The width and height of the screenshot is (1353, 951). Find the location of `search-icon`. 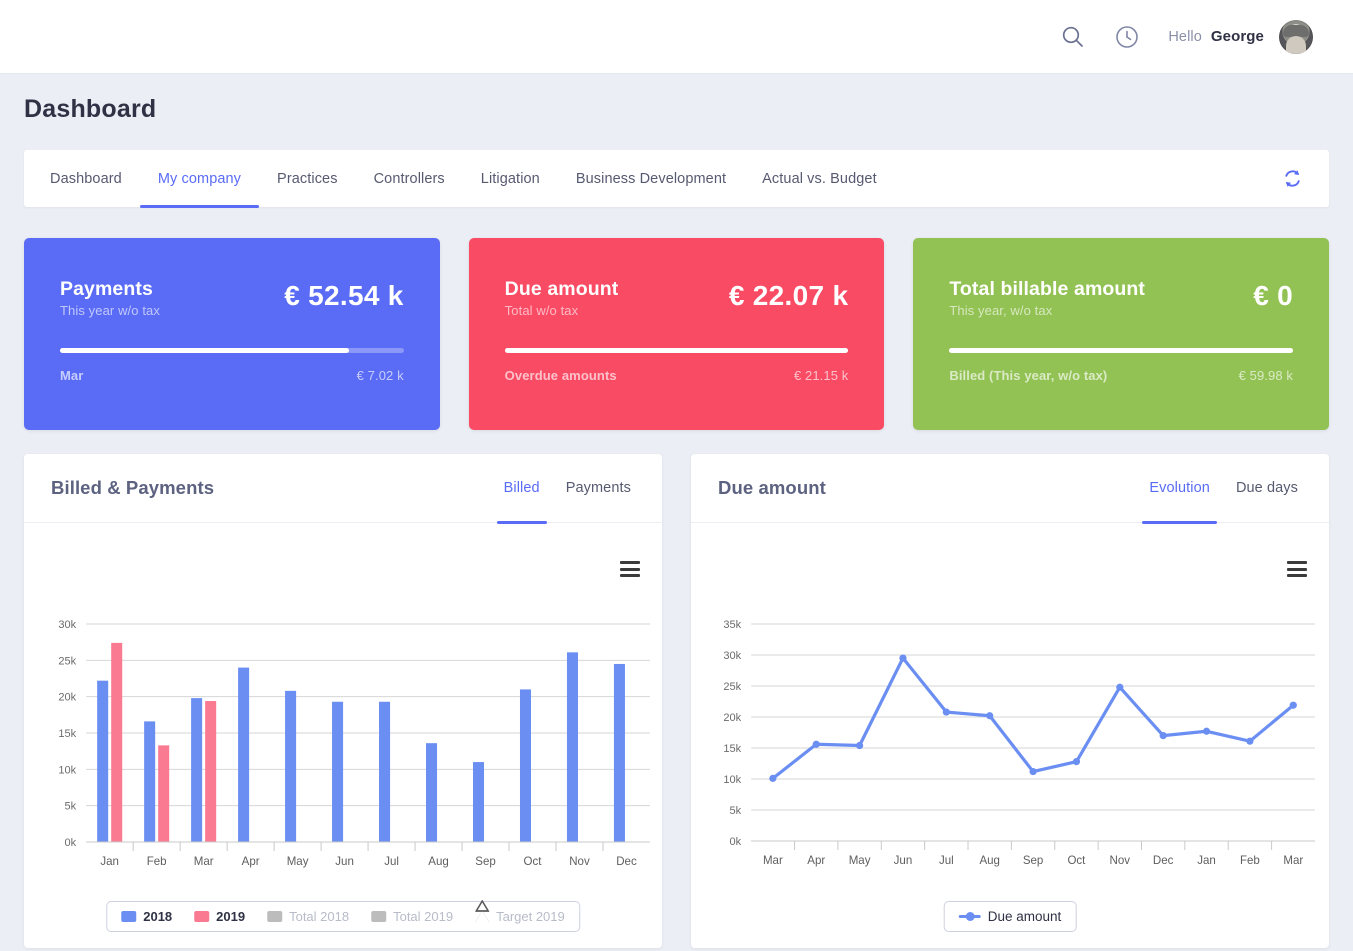

search-icon is located at coordinates (1073, 37).